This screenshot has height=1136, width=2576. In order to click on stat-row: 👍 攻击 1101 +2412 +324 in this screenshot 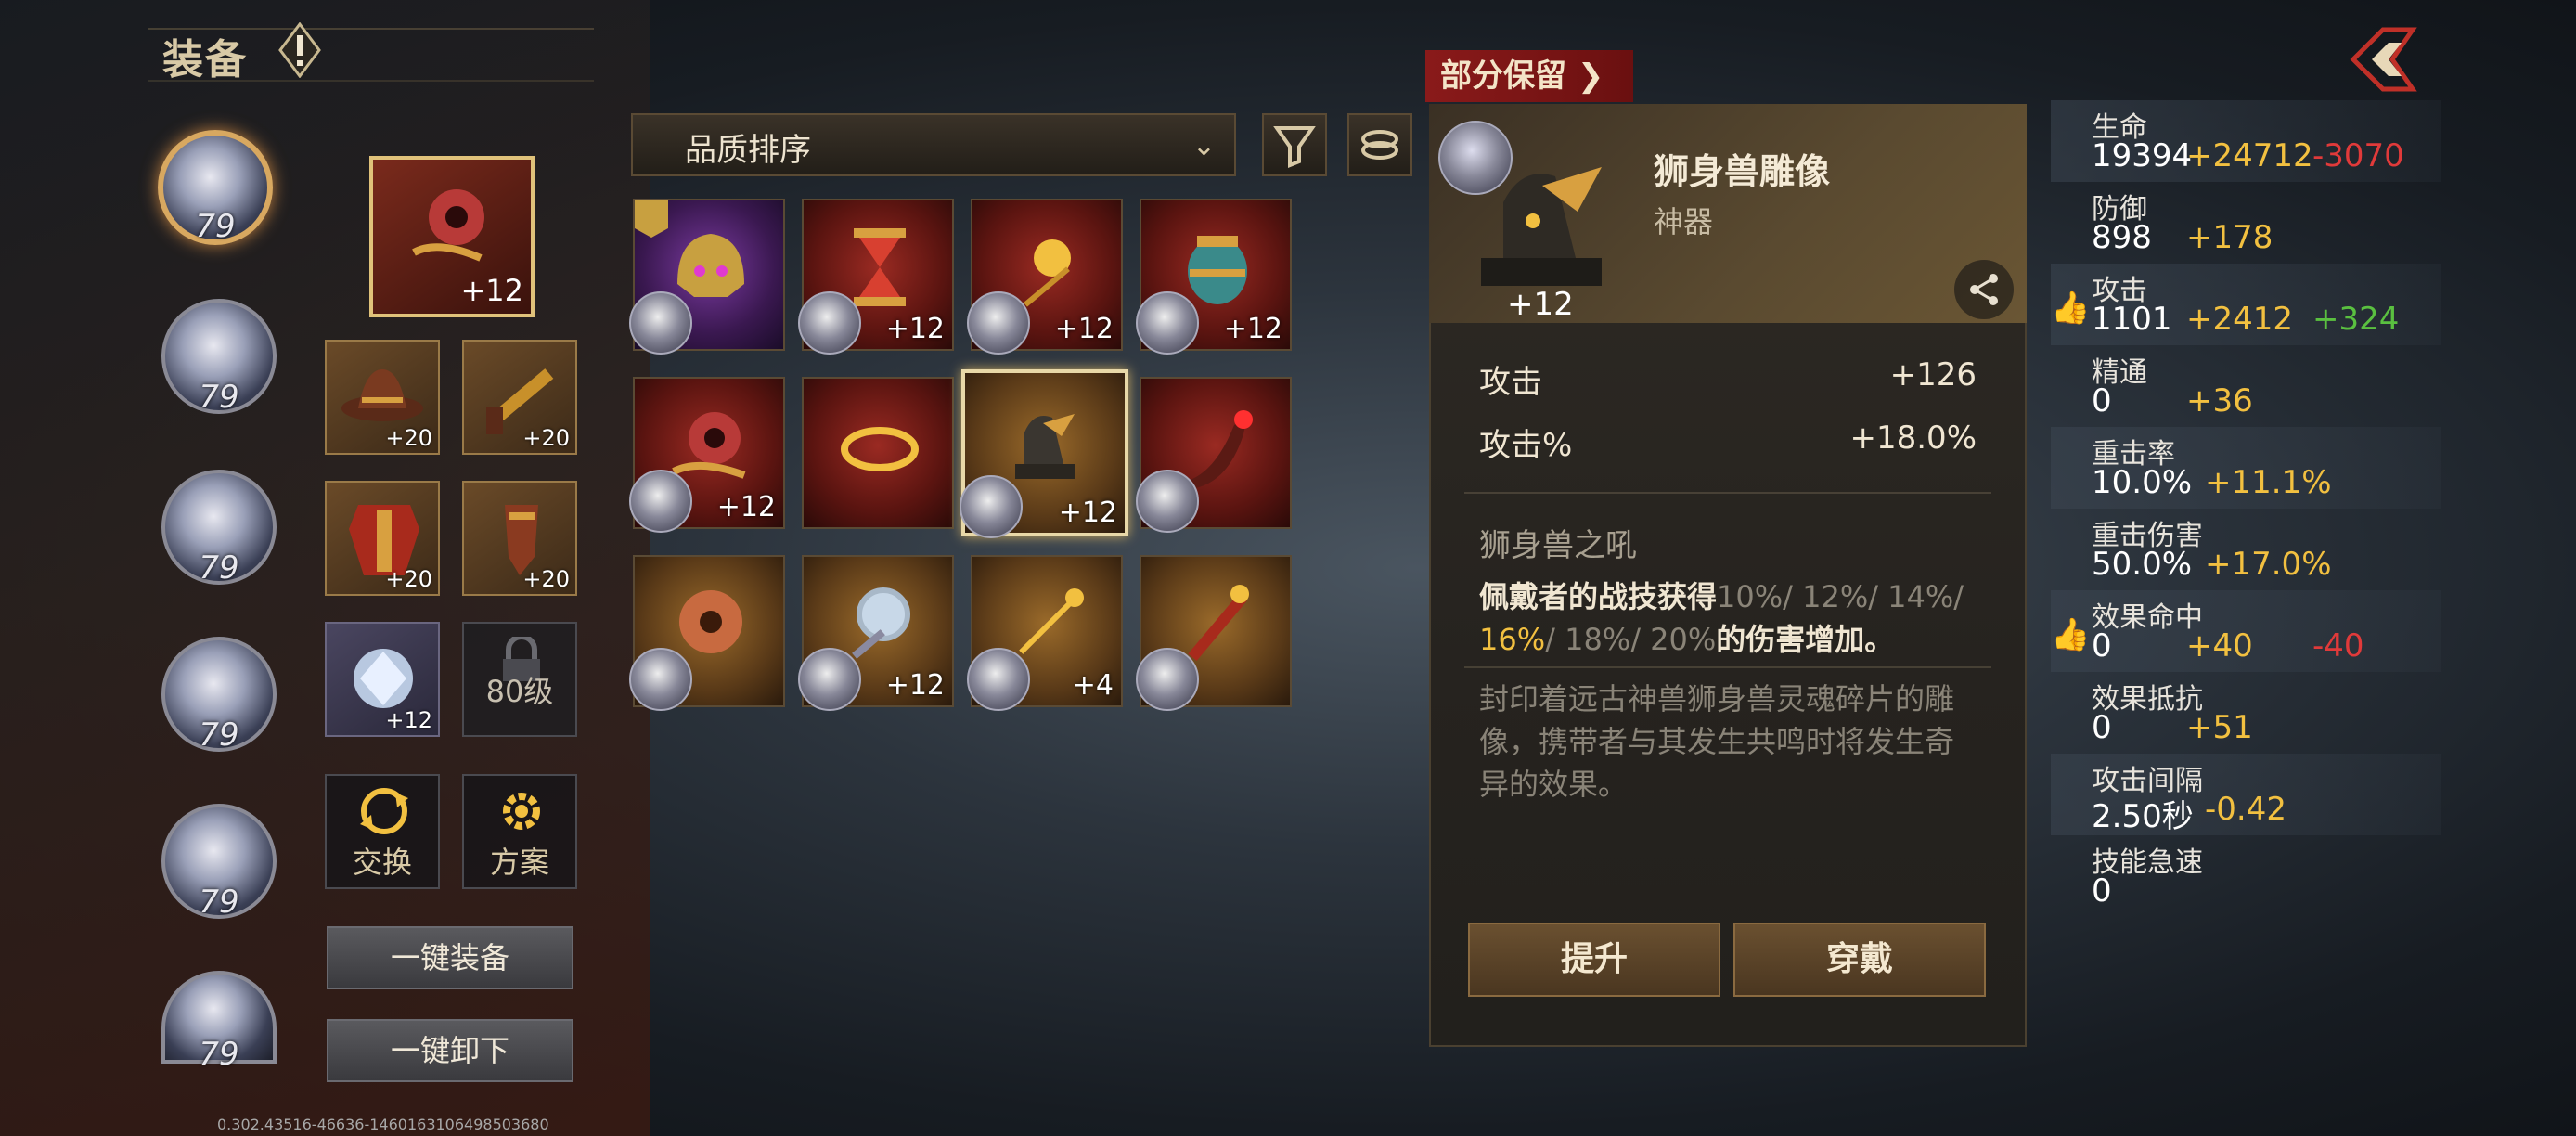, I will do `click(2246, 304)`.